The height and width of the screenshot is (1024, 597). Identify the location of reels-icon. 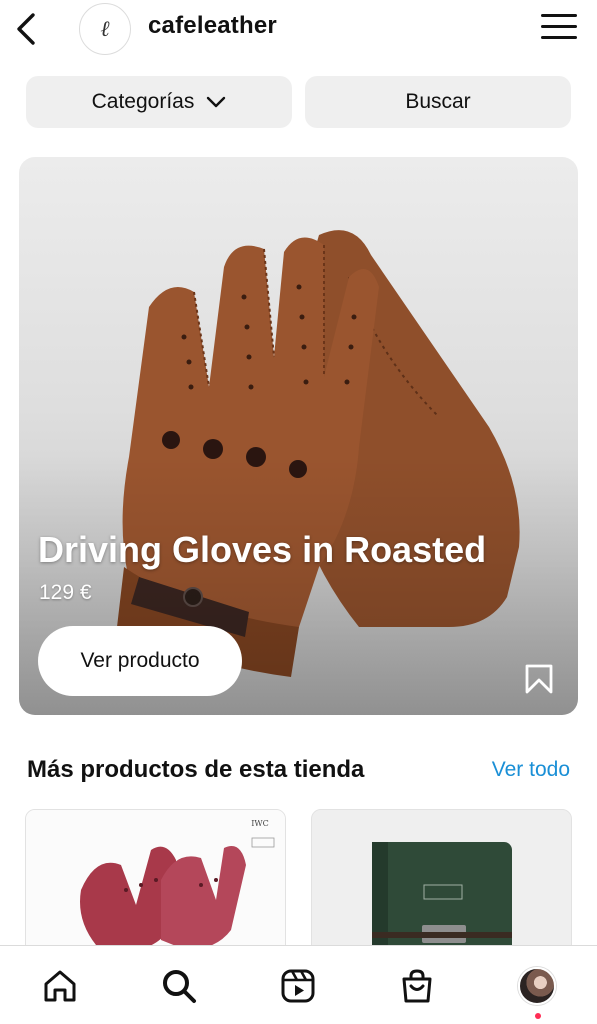
(298, 986).